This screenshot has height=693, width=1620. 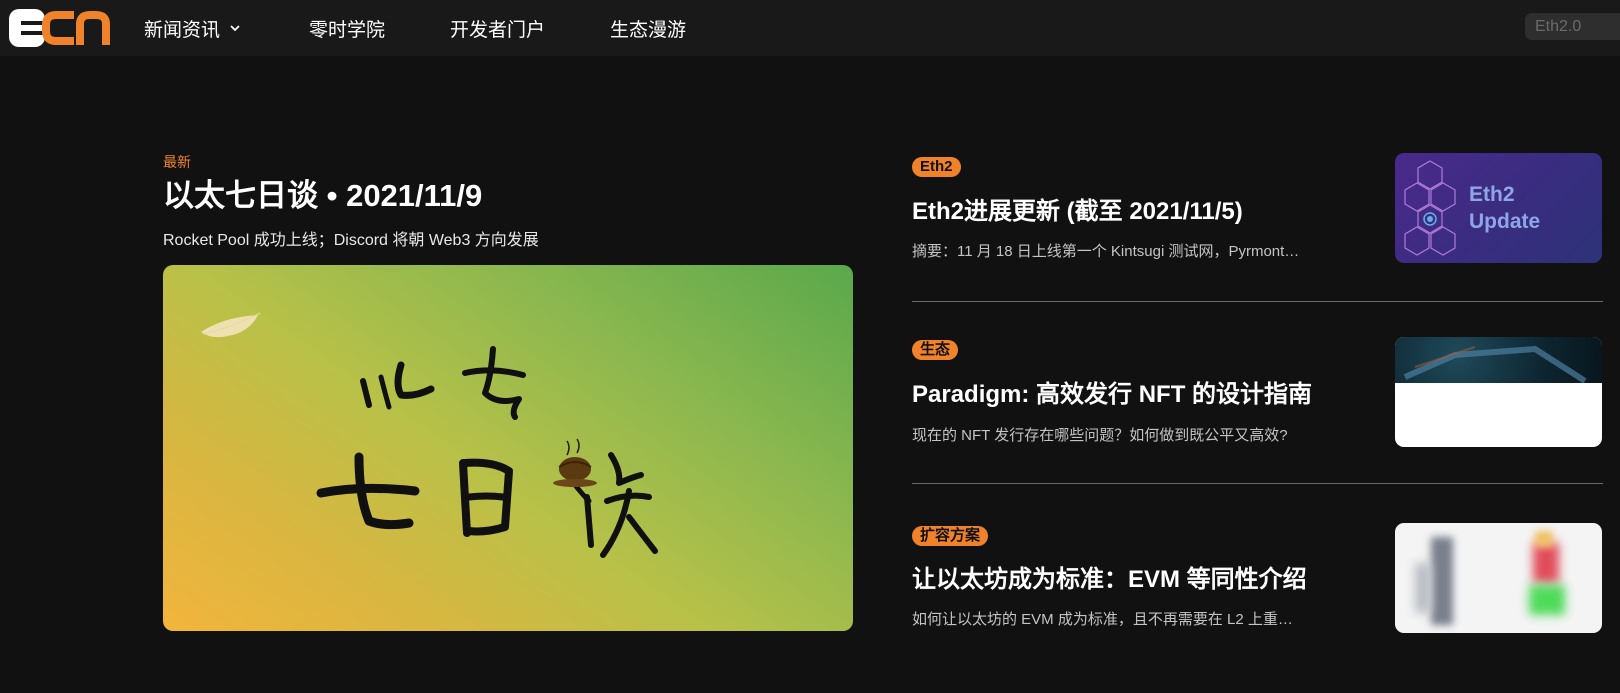 I want to click on nav-developer-portal-label: 开发者门户, so click(x=498, y=30).